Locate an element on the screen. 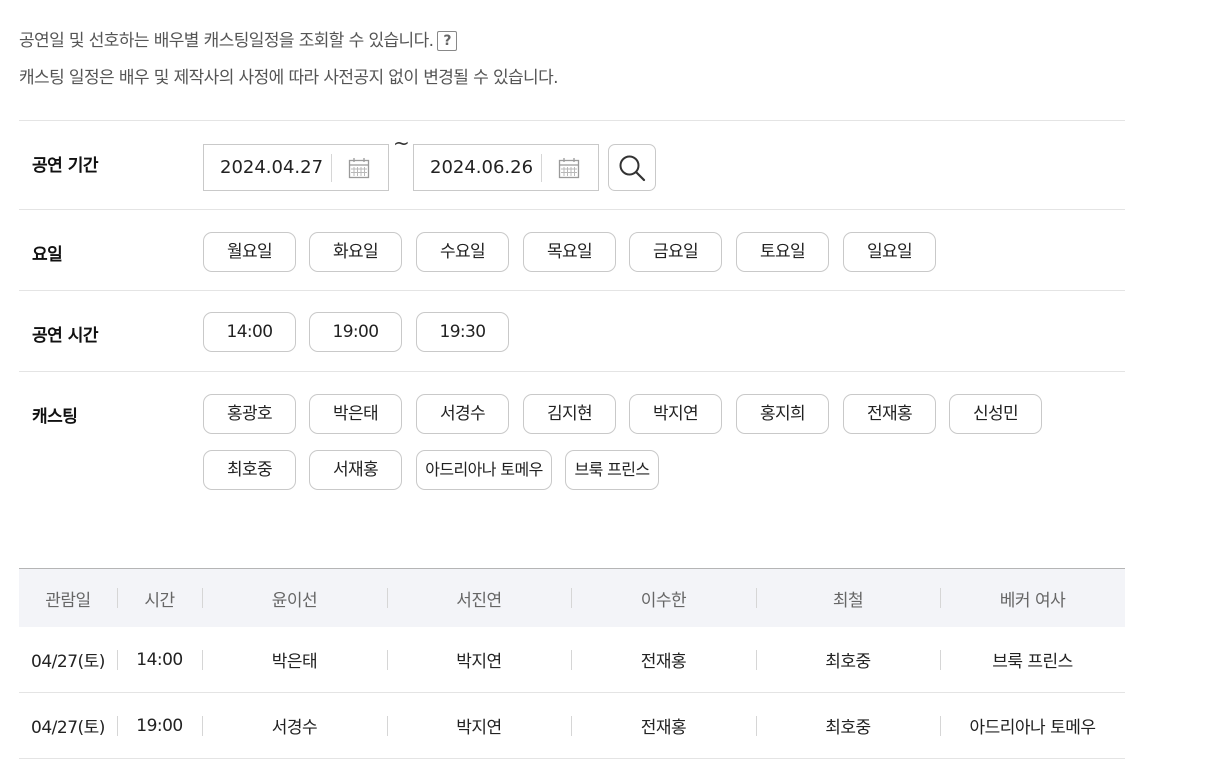 This screenshot has width=1216, height=759. header-time: 시간 is located at coordinates (159, 597).